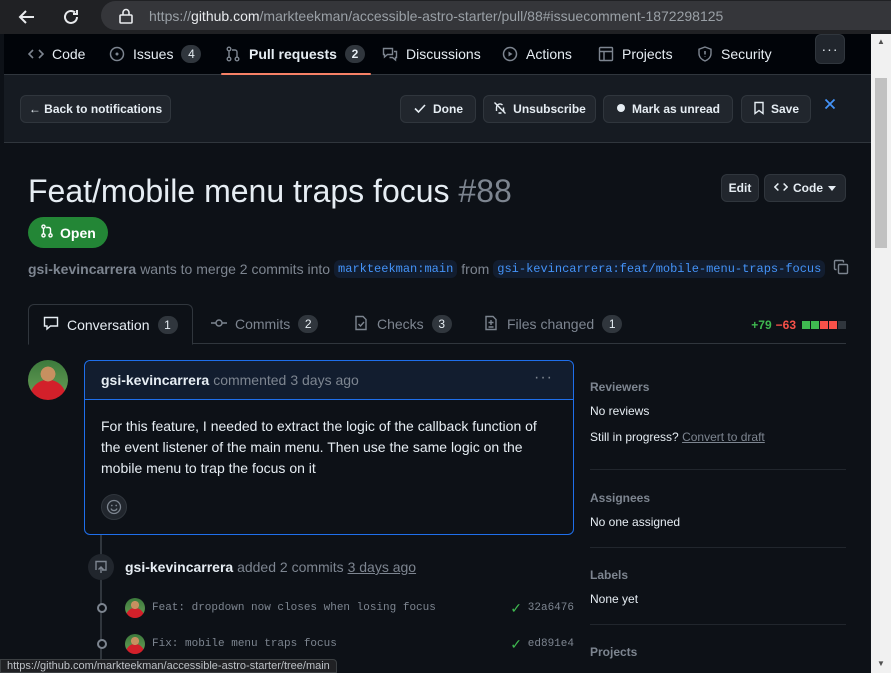 Image resolution: width=891 pixels, height=673 pixels. Describe the element at coordinates (324, 380) in the screenshot. I see `comment-time: 3 days ago` at that location.